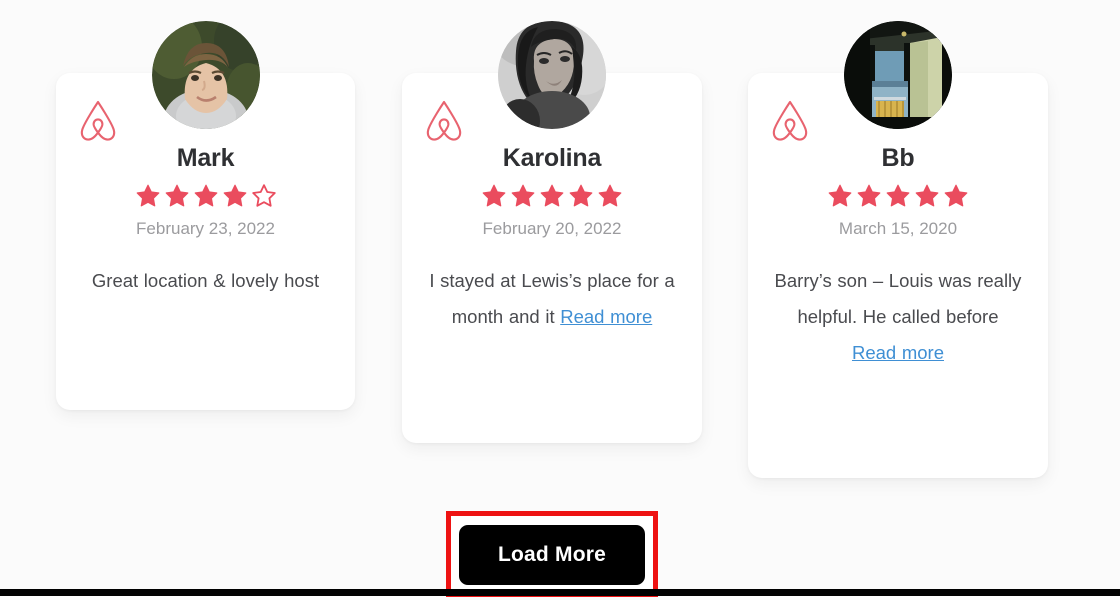  I want to click on review-body: Great location & lovely host, so click(205, 280).